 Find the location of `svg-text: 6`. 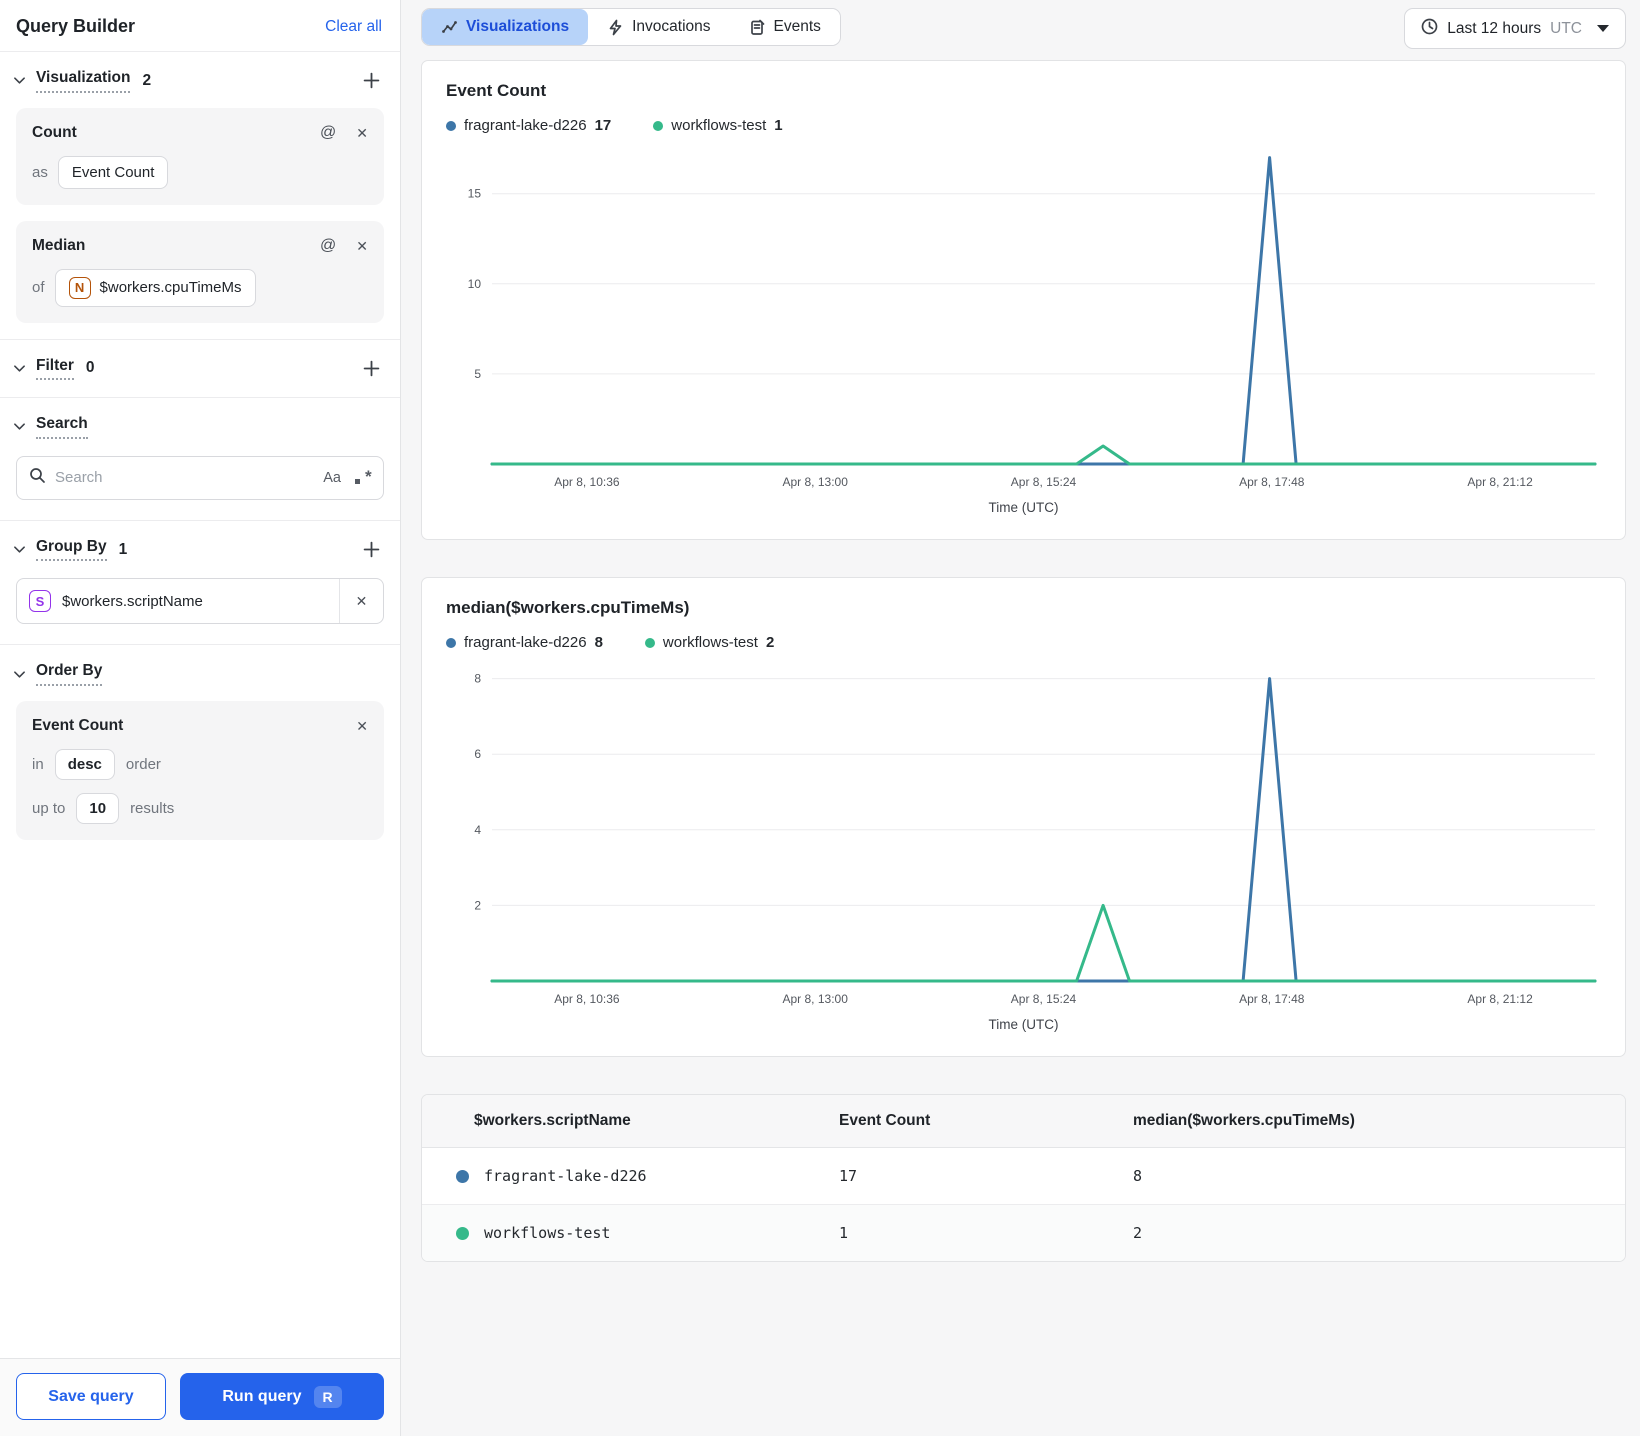

svg-text: 6 is located at coordinates (477, 754).